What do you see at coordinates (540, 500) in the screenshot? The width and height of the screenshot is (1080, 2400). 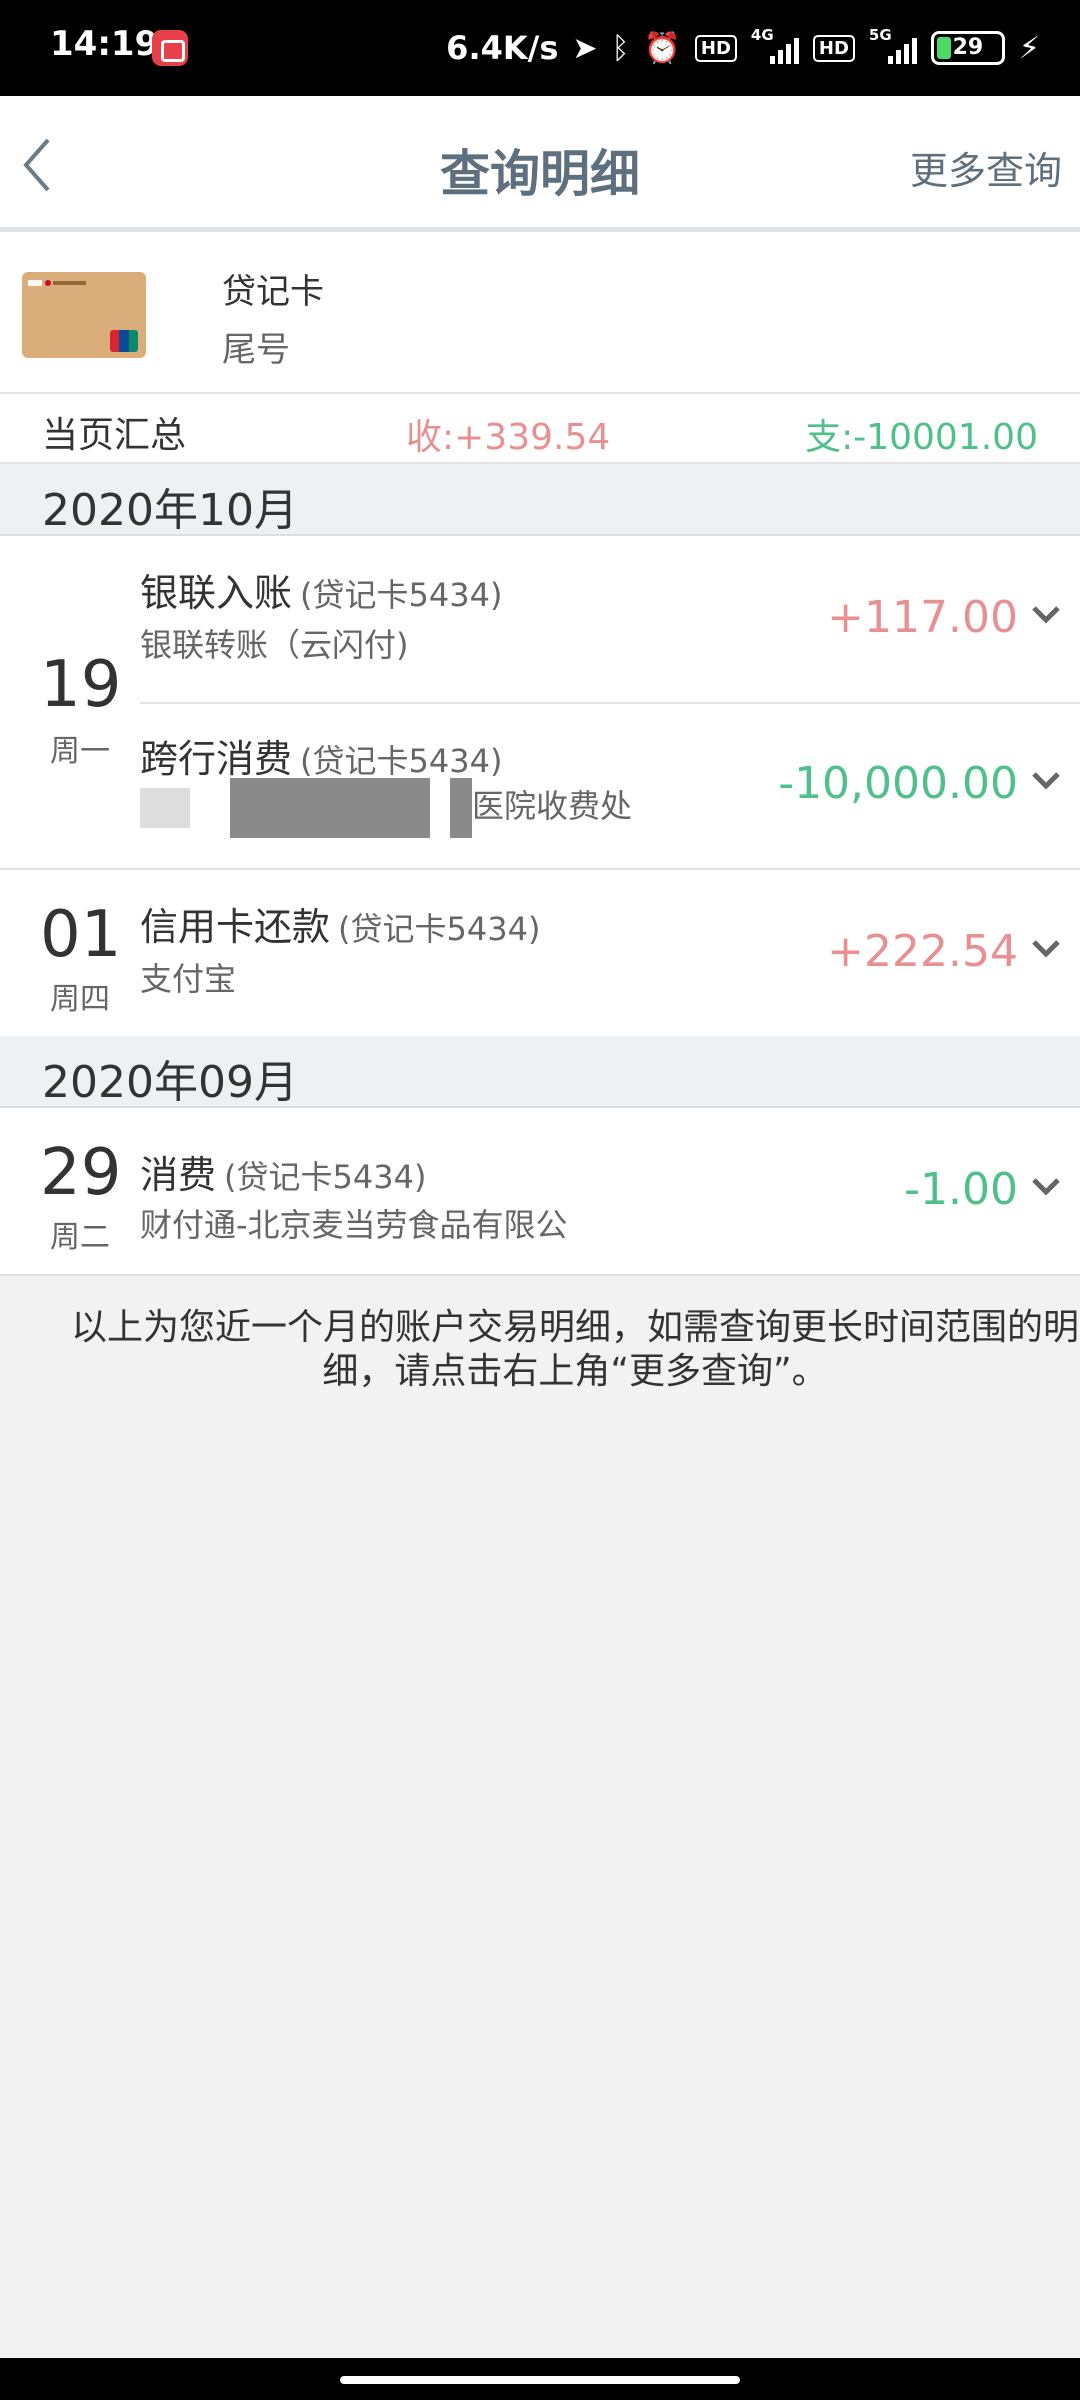 I see `month-header: 2020年10月` at bounding box center [540, 500].